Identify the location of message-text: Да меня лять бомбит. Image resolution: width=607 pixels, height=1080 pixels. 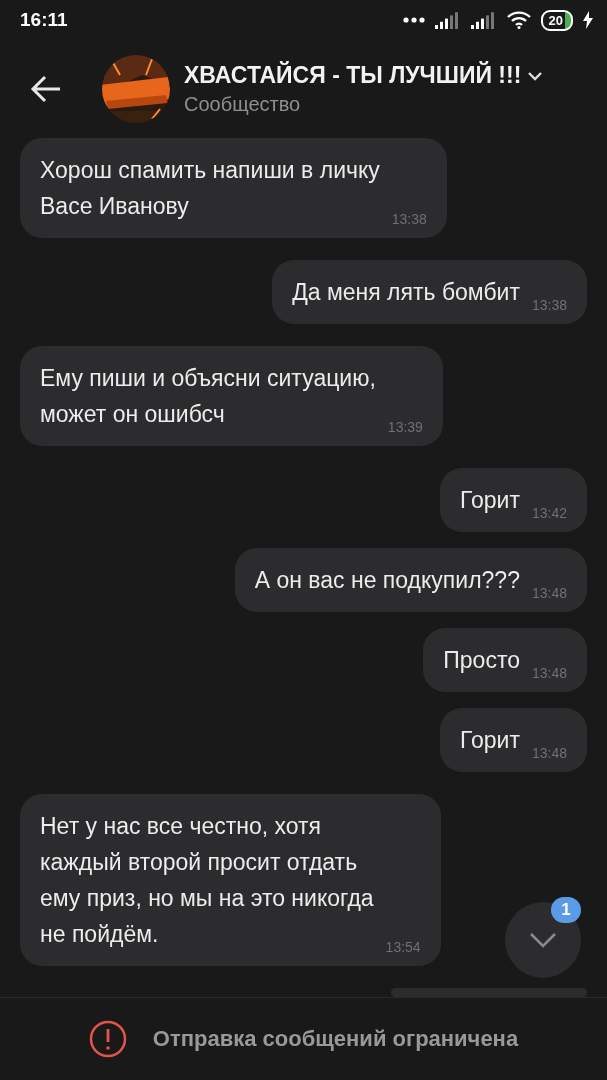
(406, 292).